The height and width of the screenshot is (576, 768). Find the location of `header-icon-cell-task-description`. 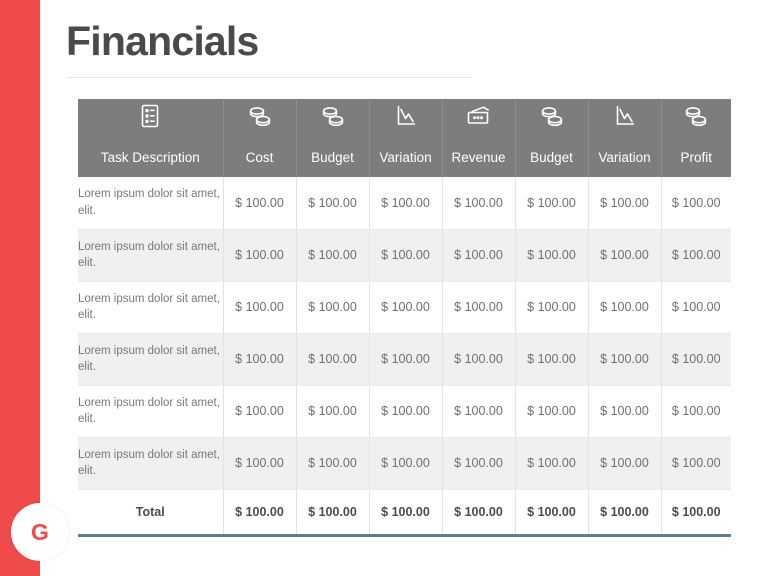

header-icon-cell-task-description is located at coordinates (151, 118).